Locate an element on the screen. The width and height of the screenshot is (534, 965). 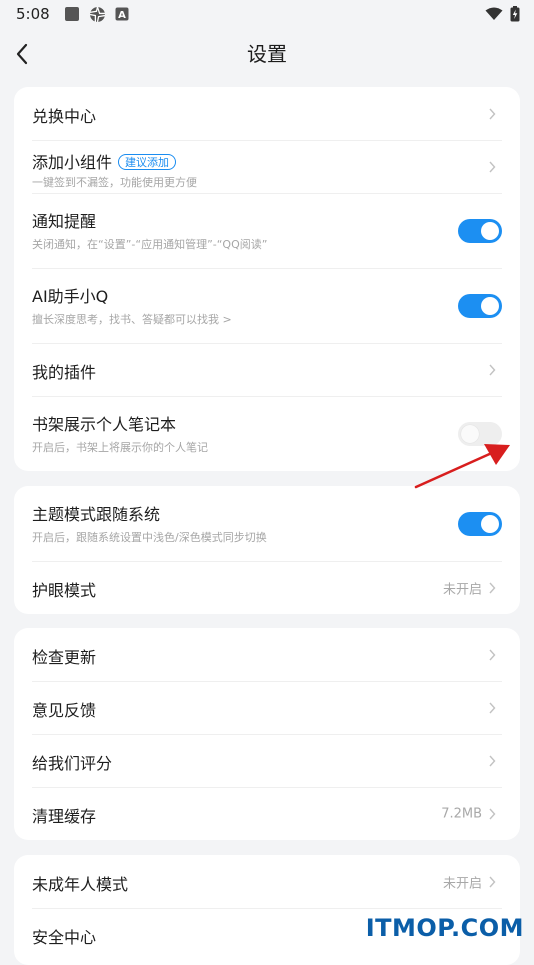
row-feedback: 意见反馈 is located at coordinates (267, 707).